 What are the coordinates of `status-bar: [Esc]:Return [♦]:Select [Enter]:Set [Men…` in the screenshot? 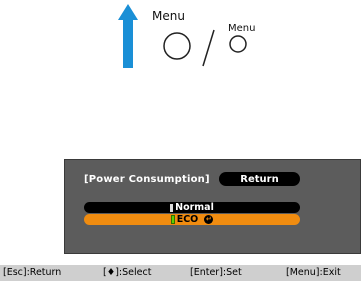 It's located at (180, 273).